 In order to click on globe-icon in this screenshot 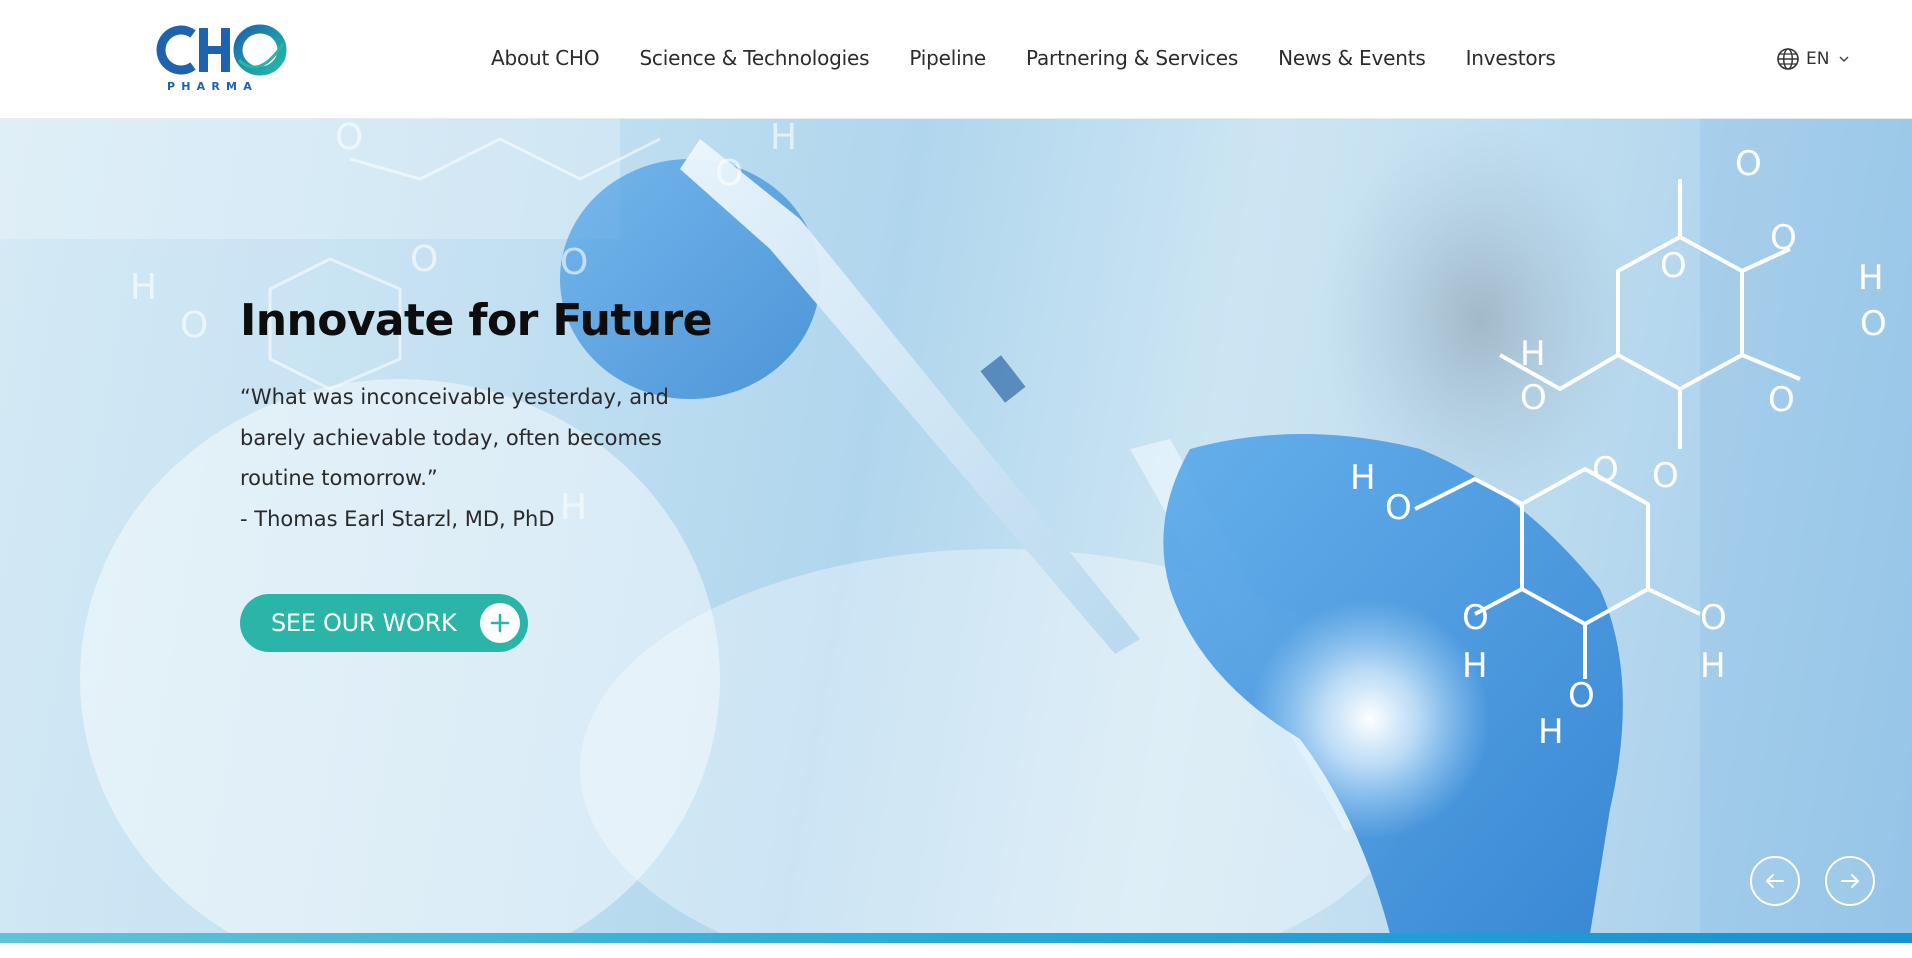, I will do `click(1788, 59)`.